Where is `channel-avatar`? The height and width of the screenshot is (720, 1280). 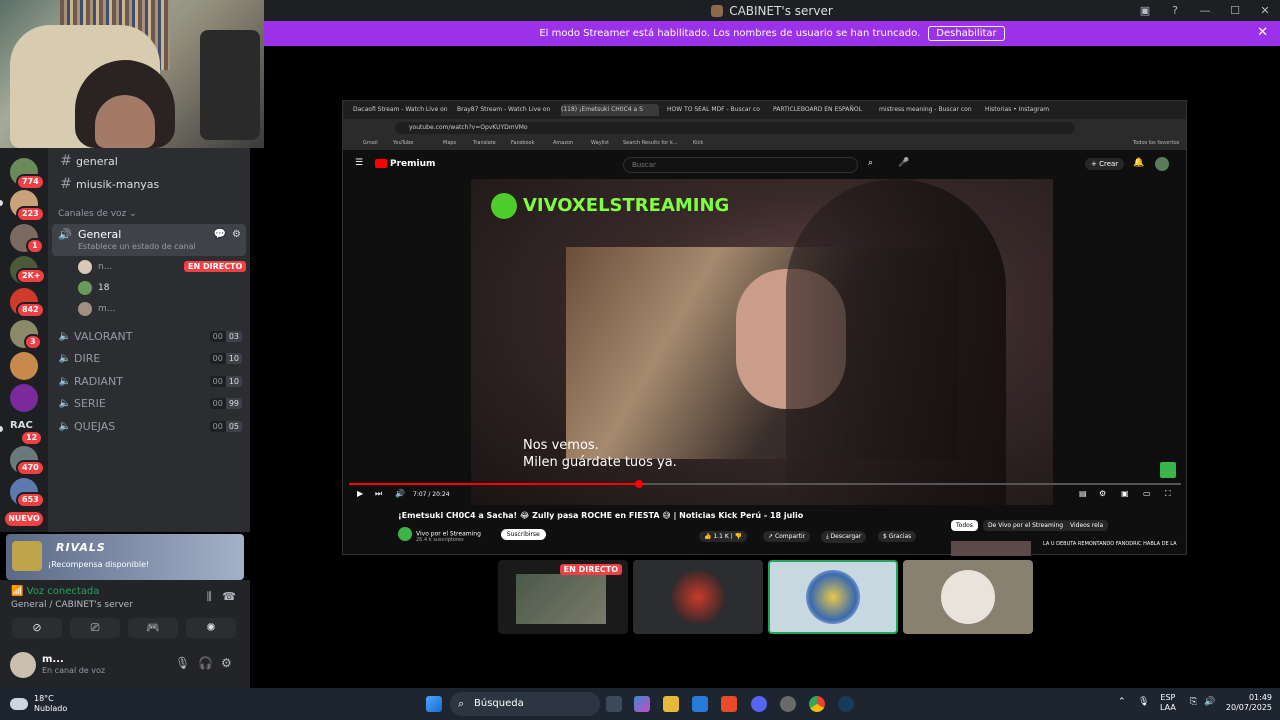 channel-avatar is located at coordinates (405, 534).